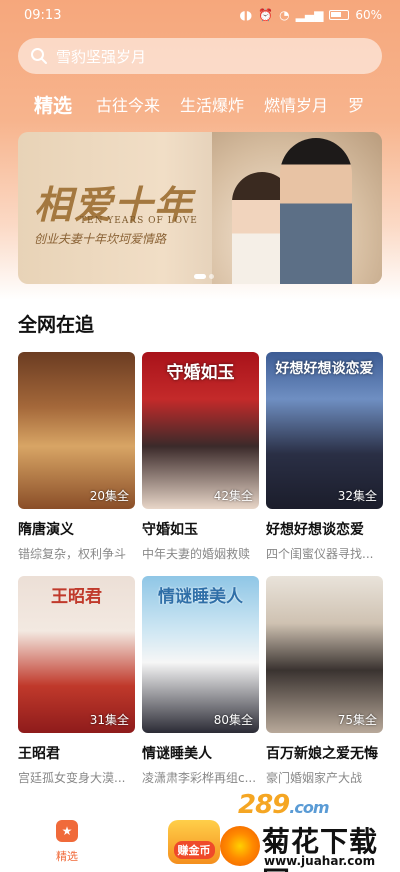 Image resolution: width=400 pixels, height=872 pixels. What do you see at coordinates (212, 104) in the screenshot?
I see `tab-life: 生活爆炸` at bounding box center [212, 104].